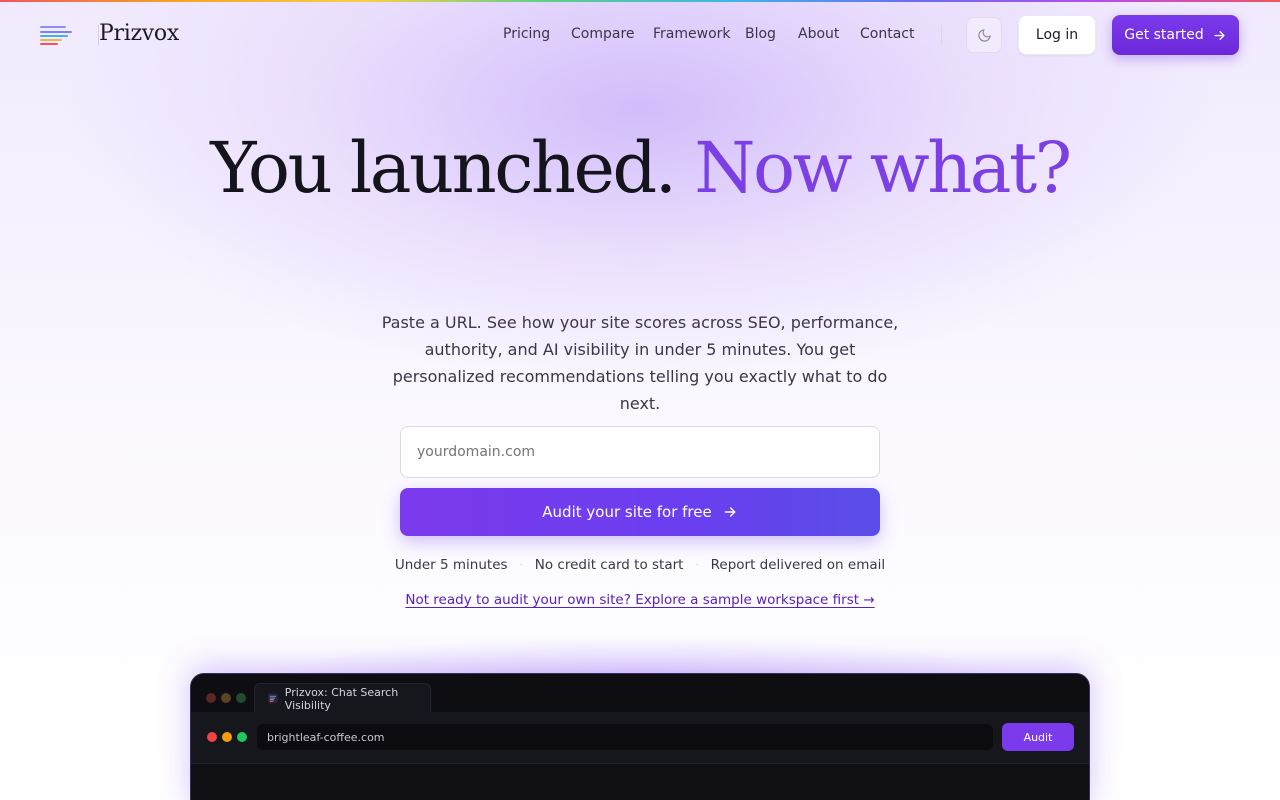 This screenshot has width=1280, height=800. I want to click on get-started-label: Get started, so click(1164, 35).